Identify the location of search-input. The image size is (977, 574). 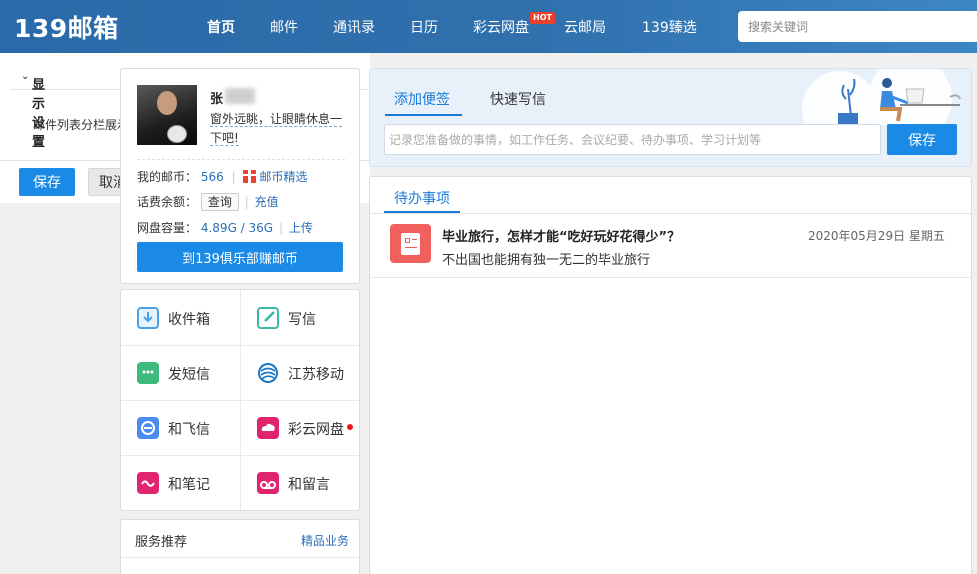
(857, 26).